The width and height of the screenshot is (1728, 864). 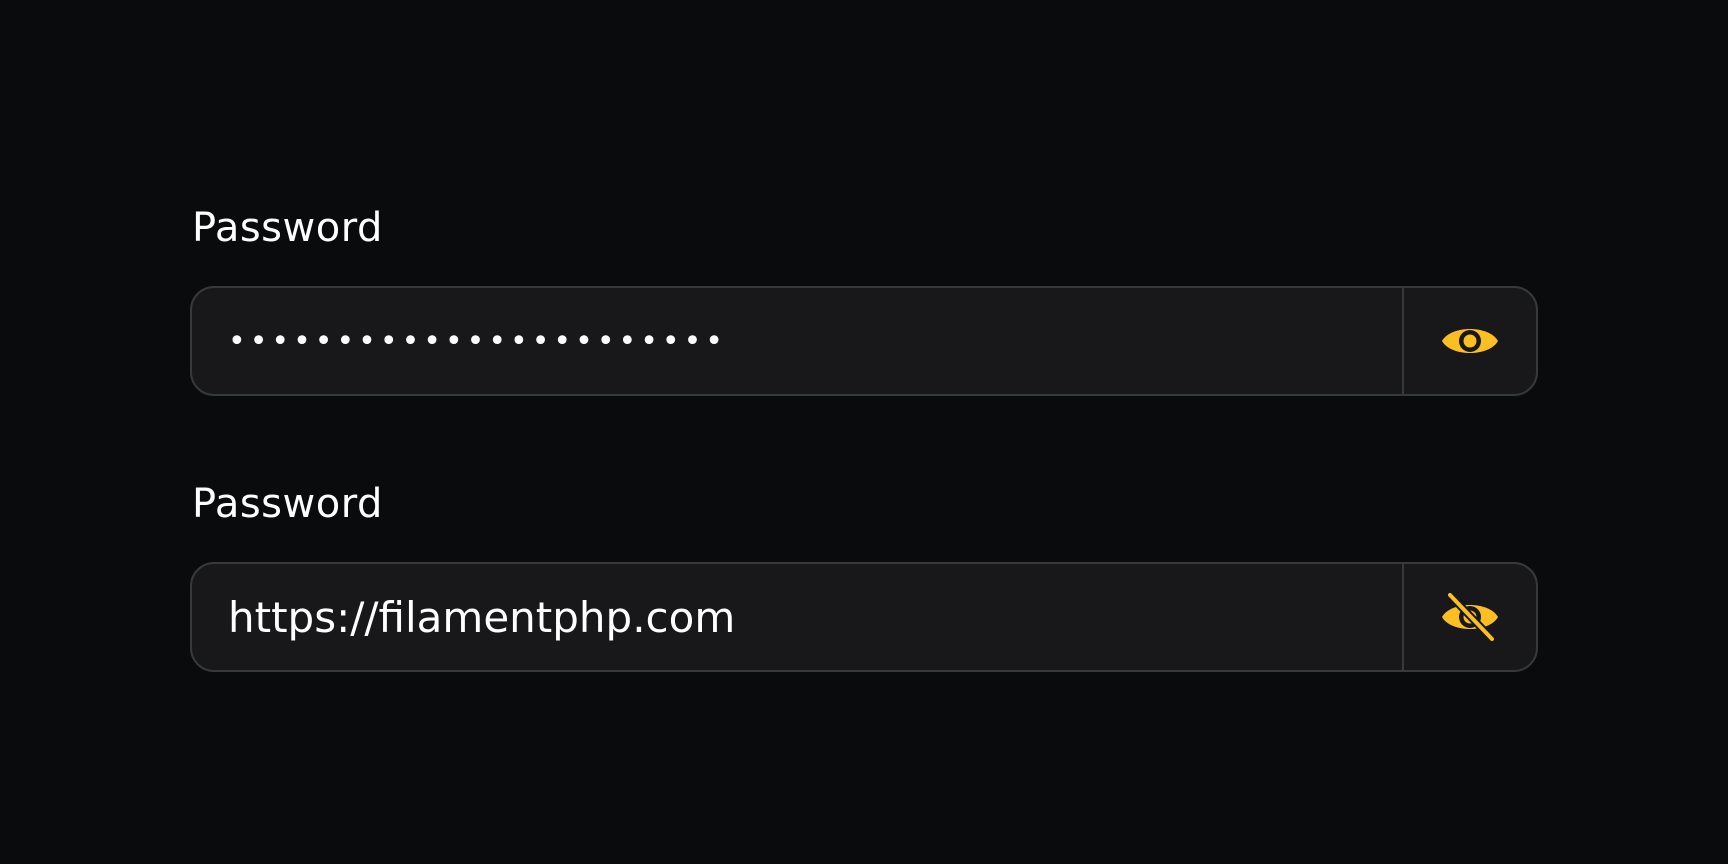 I want to click on eye-icon, so click(x=1470, y=341).